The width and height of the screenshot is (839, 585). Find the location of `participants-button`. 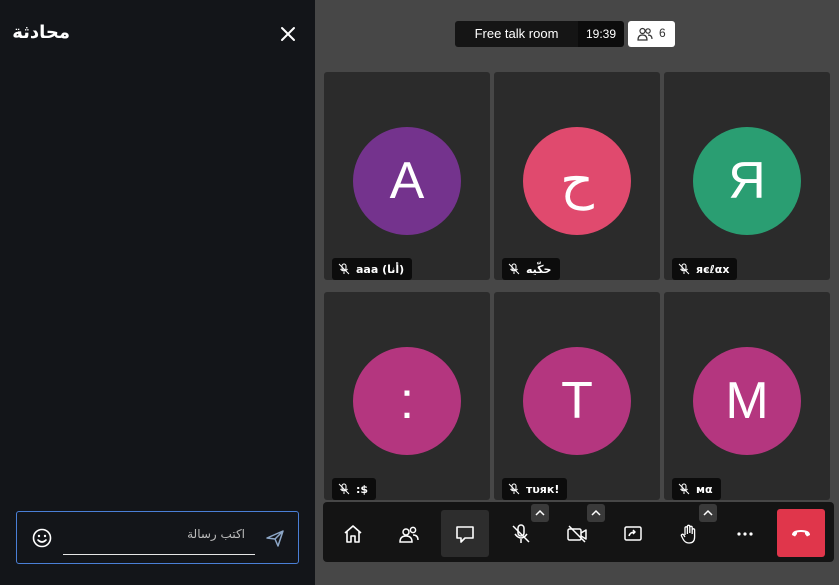

participants-button is located at coordinates (409, 533).